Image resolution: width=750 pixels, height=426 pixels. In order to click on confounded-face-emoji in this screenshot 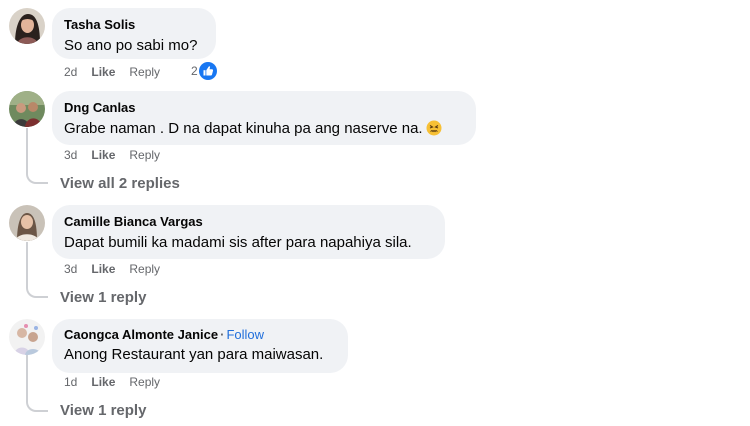, I will do `click(434, 128)`.